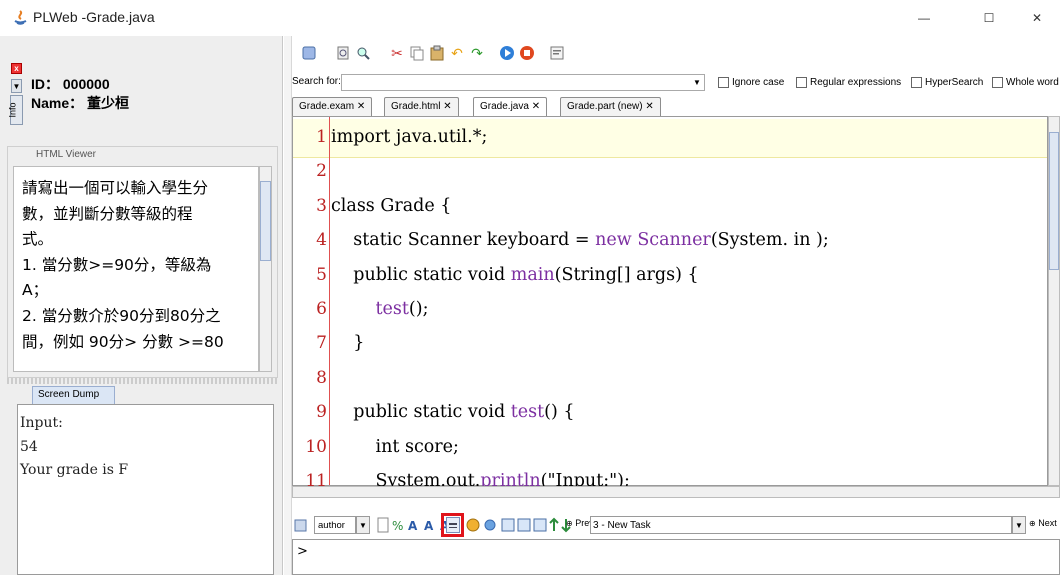 This screenshot has height=575, width=1060. I want to click on output-line: Your grade is F, so click(74, 470).